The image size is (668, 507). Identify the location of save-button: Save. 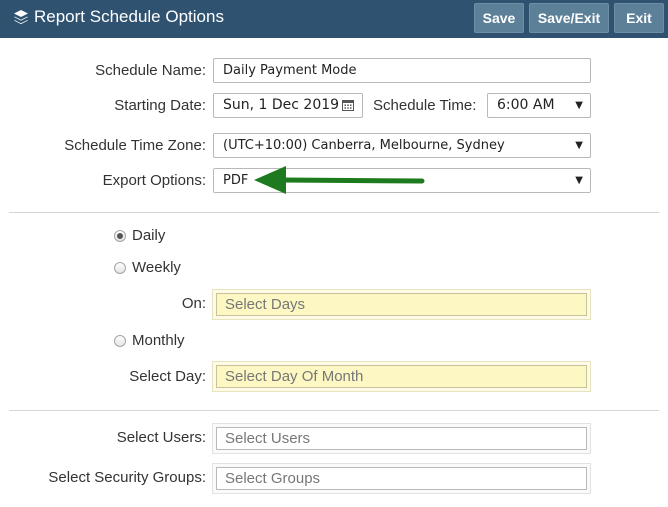
(499, 18).